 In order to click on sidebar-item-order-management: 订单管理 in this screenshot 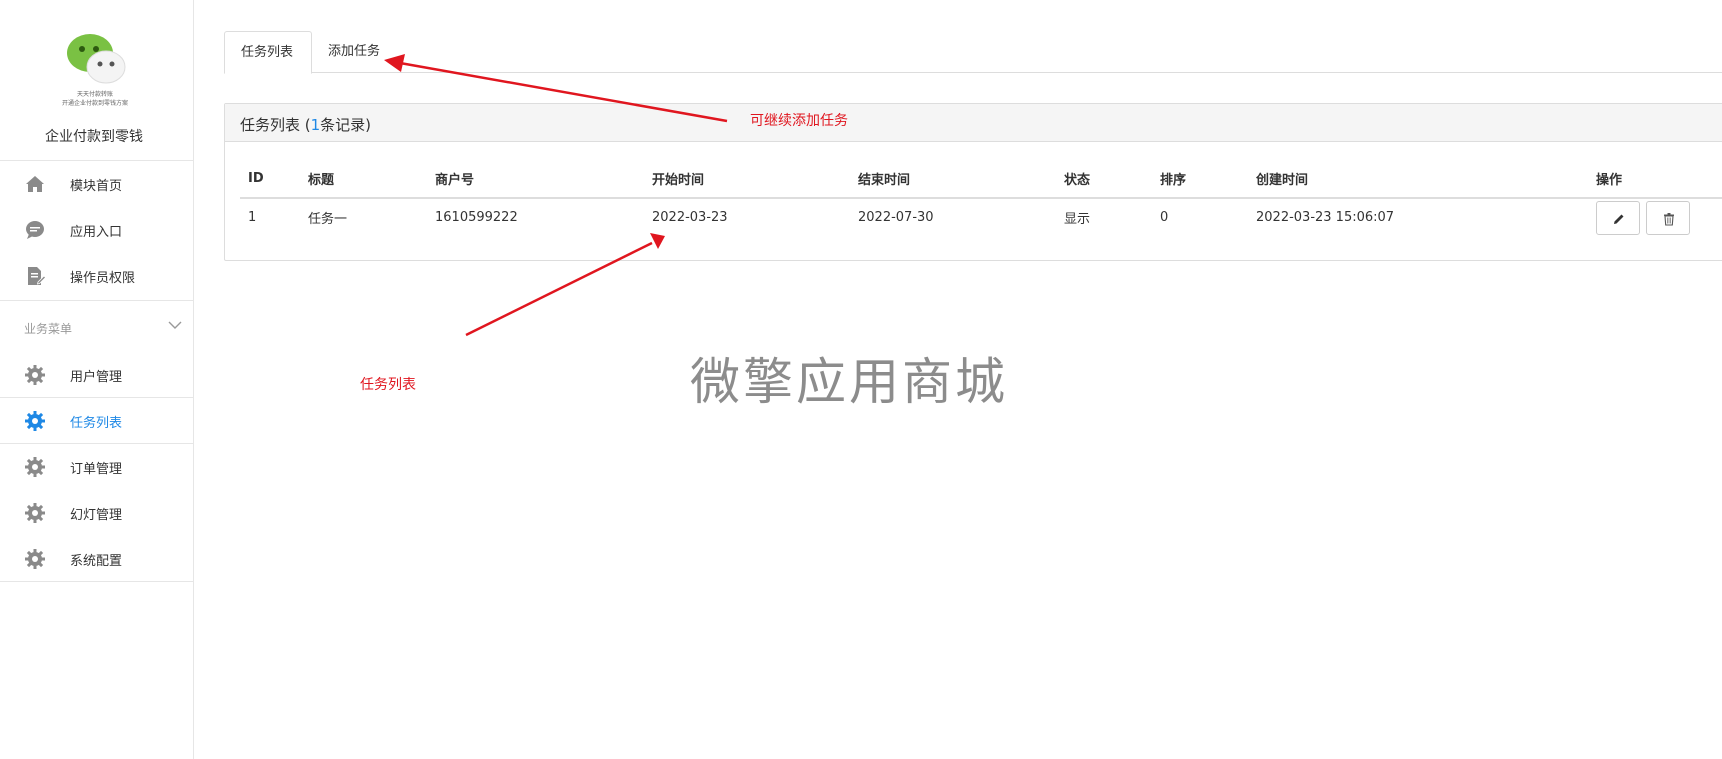, I will do `click(97, 467)`.